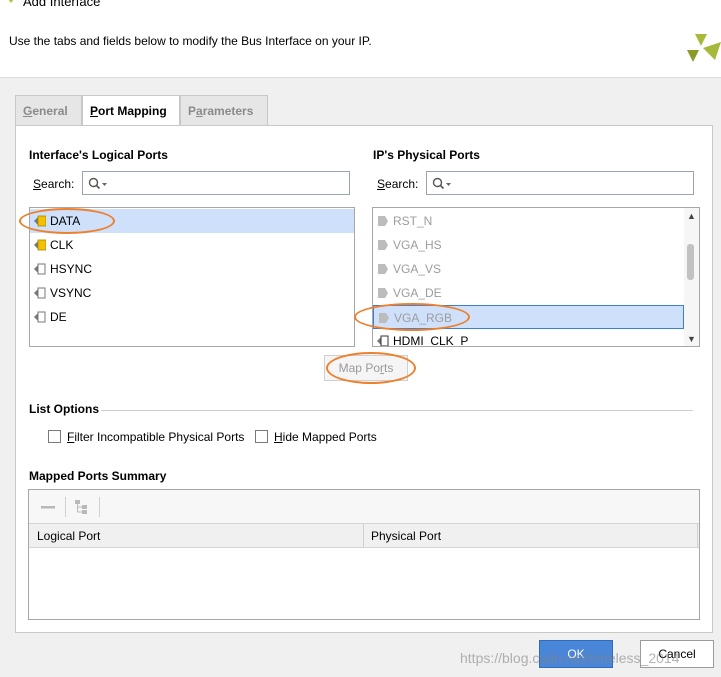  Describe the element at coordinates (62, 4) in the screenshot. I see `window-title: Add Interface` at that location.